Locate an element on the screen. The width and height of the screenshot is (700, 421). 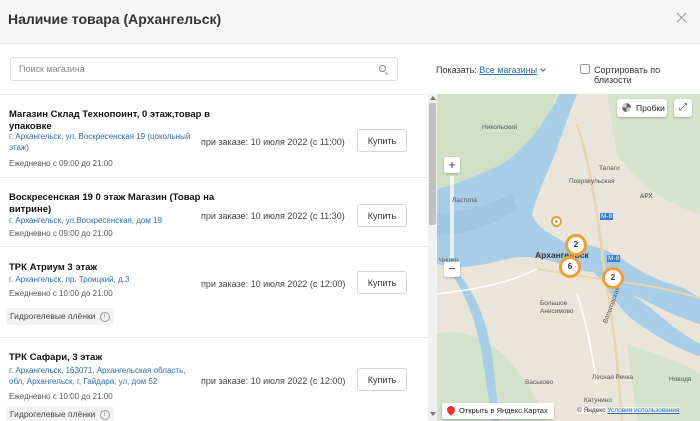
zoom-in-button: + is located at coordinates (452, 165).